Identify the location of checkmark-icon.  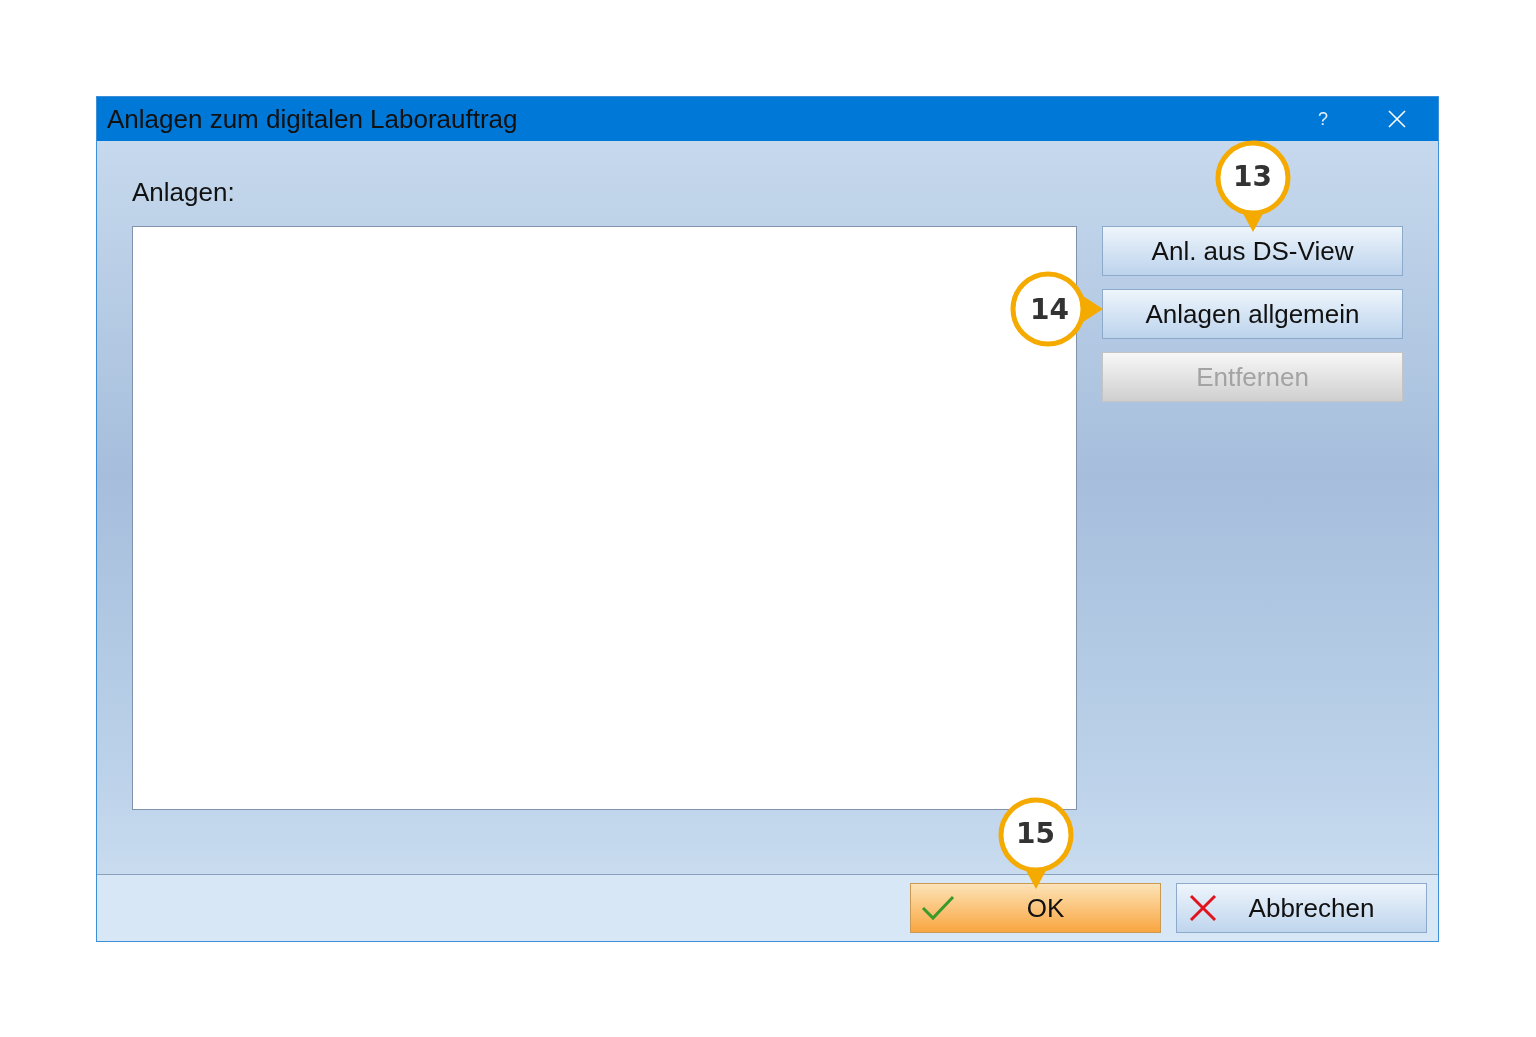
(938, 908).